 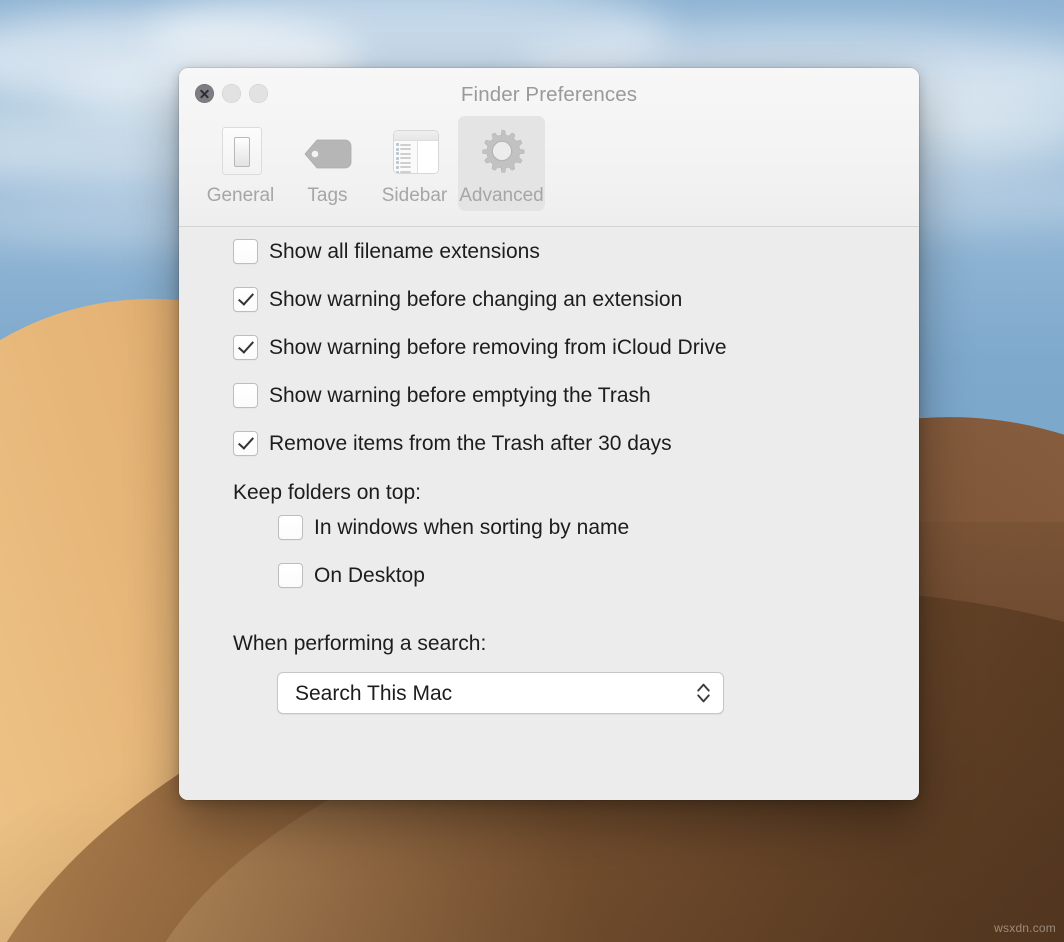 I want to click on checkbox-show-all-filename-extensions, so click(x=245, y=251).